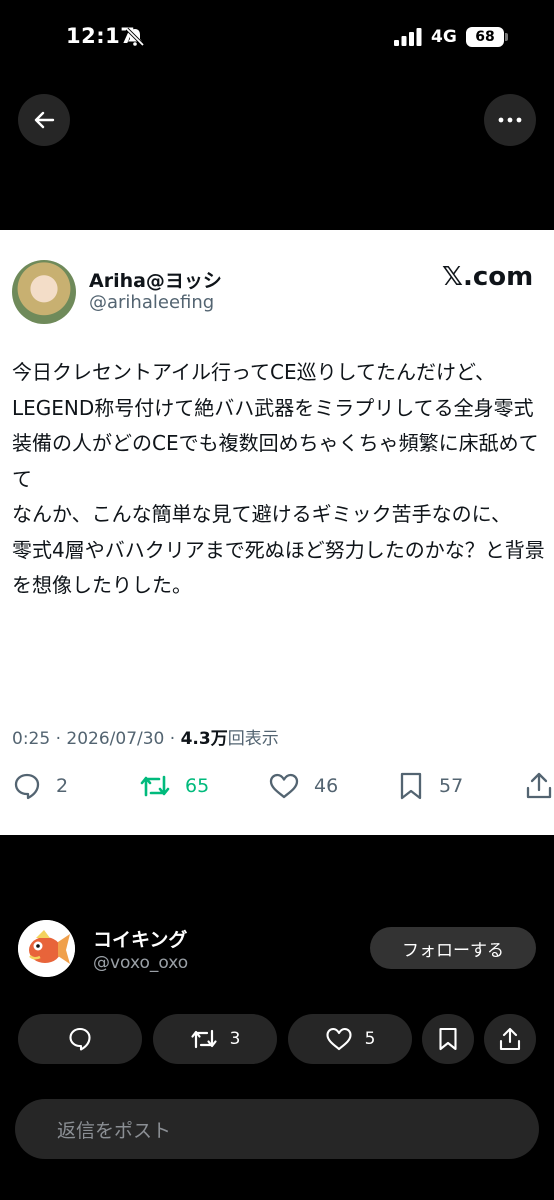 The width and height of the screenshot is (554, 1200). I want to click on reply-count: 2, so click(62, 786).